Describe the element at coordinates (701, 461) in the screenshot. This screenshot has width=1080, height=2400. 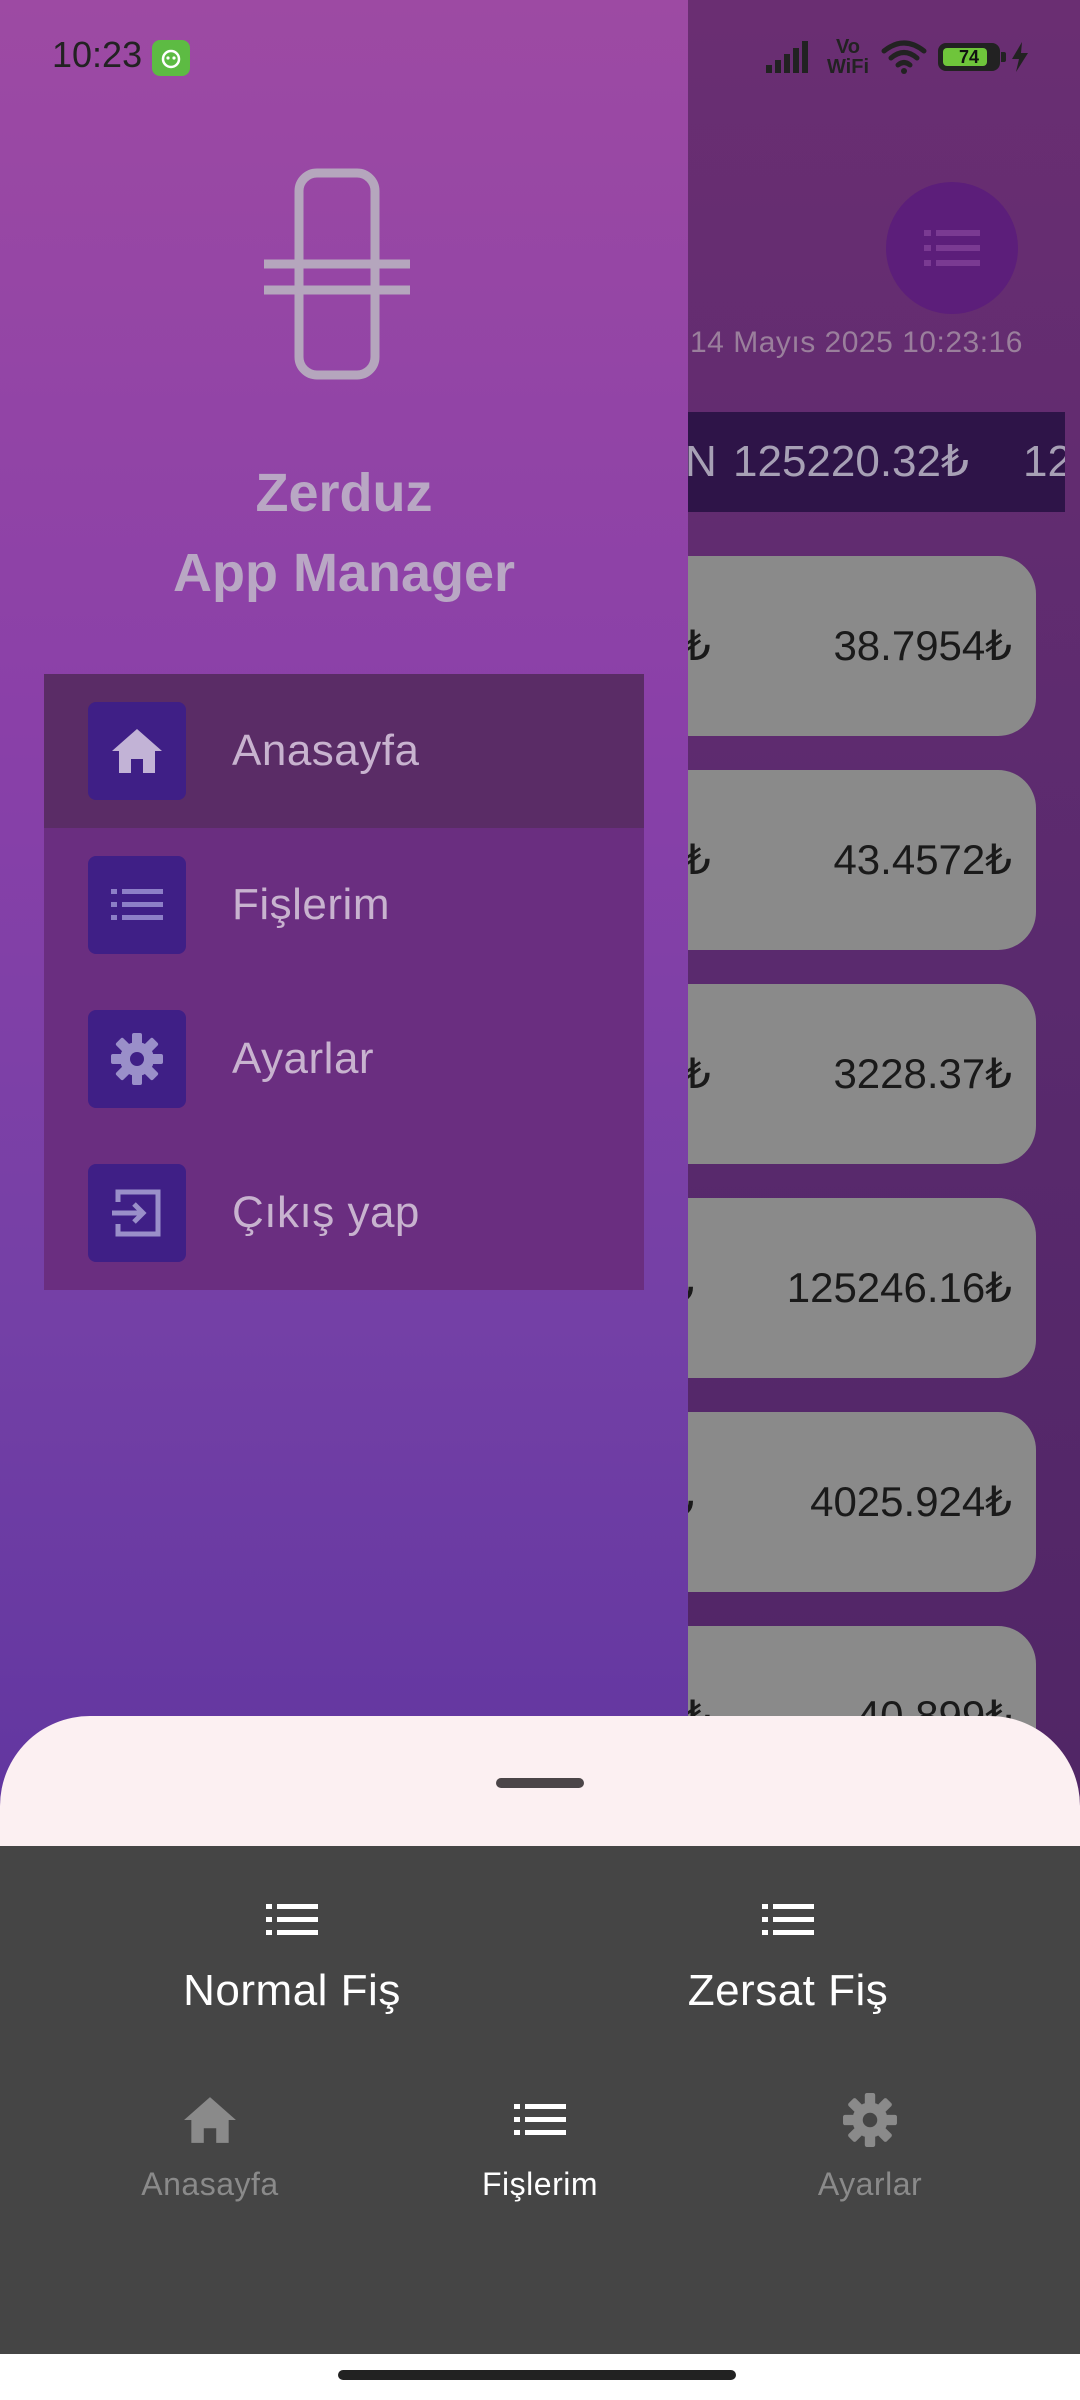
I see `ticker-item: N` at that location.